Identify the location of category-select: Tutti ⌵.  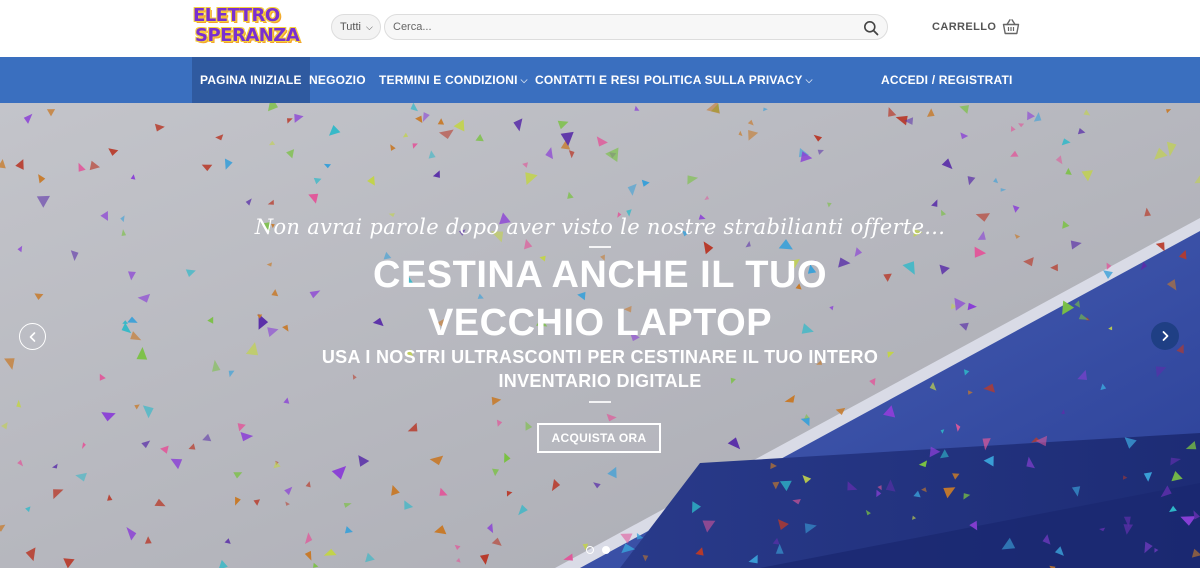
(356, 27).